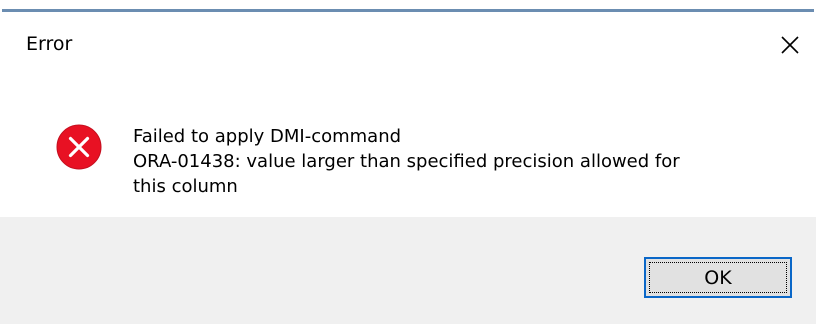 The image size is (816, 324). What do you see at coordinates (79, 147) in the screenshot?
I see `error-icon` at bounding box center [79, 147].